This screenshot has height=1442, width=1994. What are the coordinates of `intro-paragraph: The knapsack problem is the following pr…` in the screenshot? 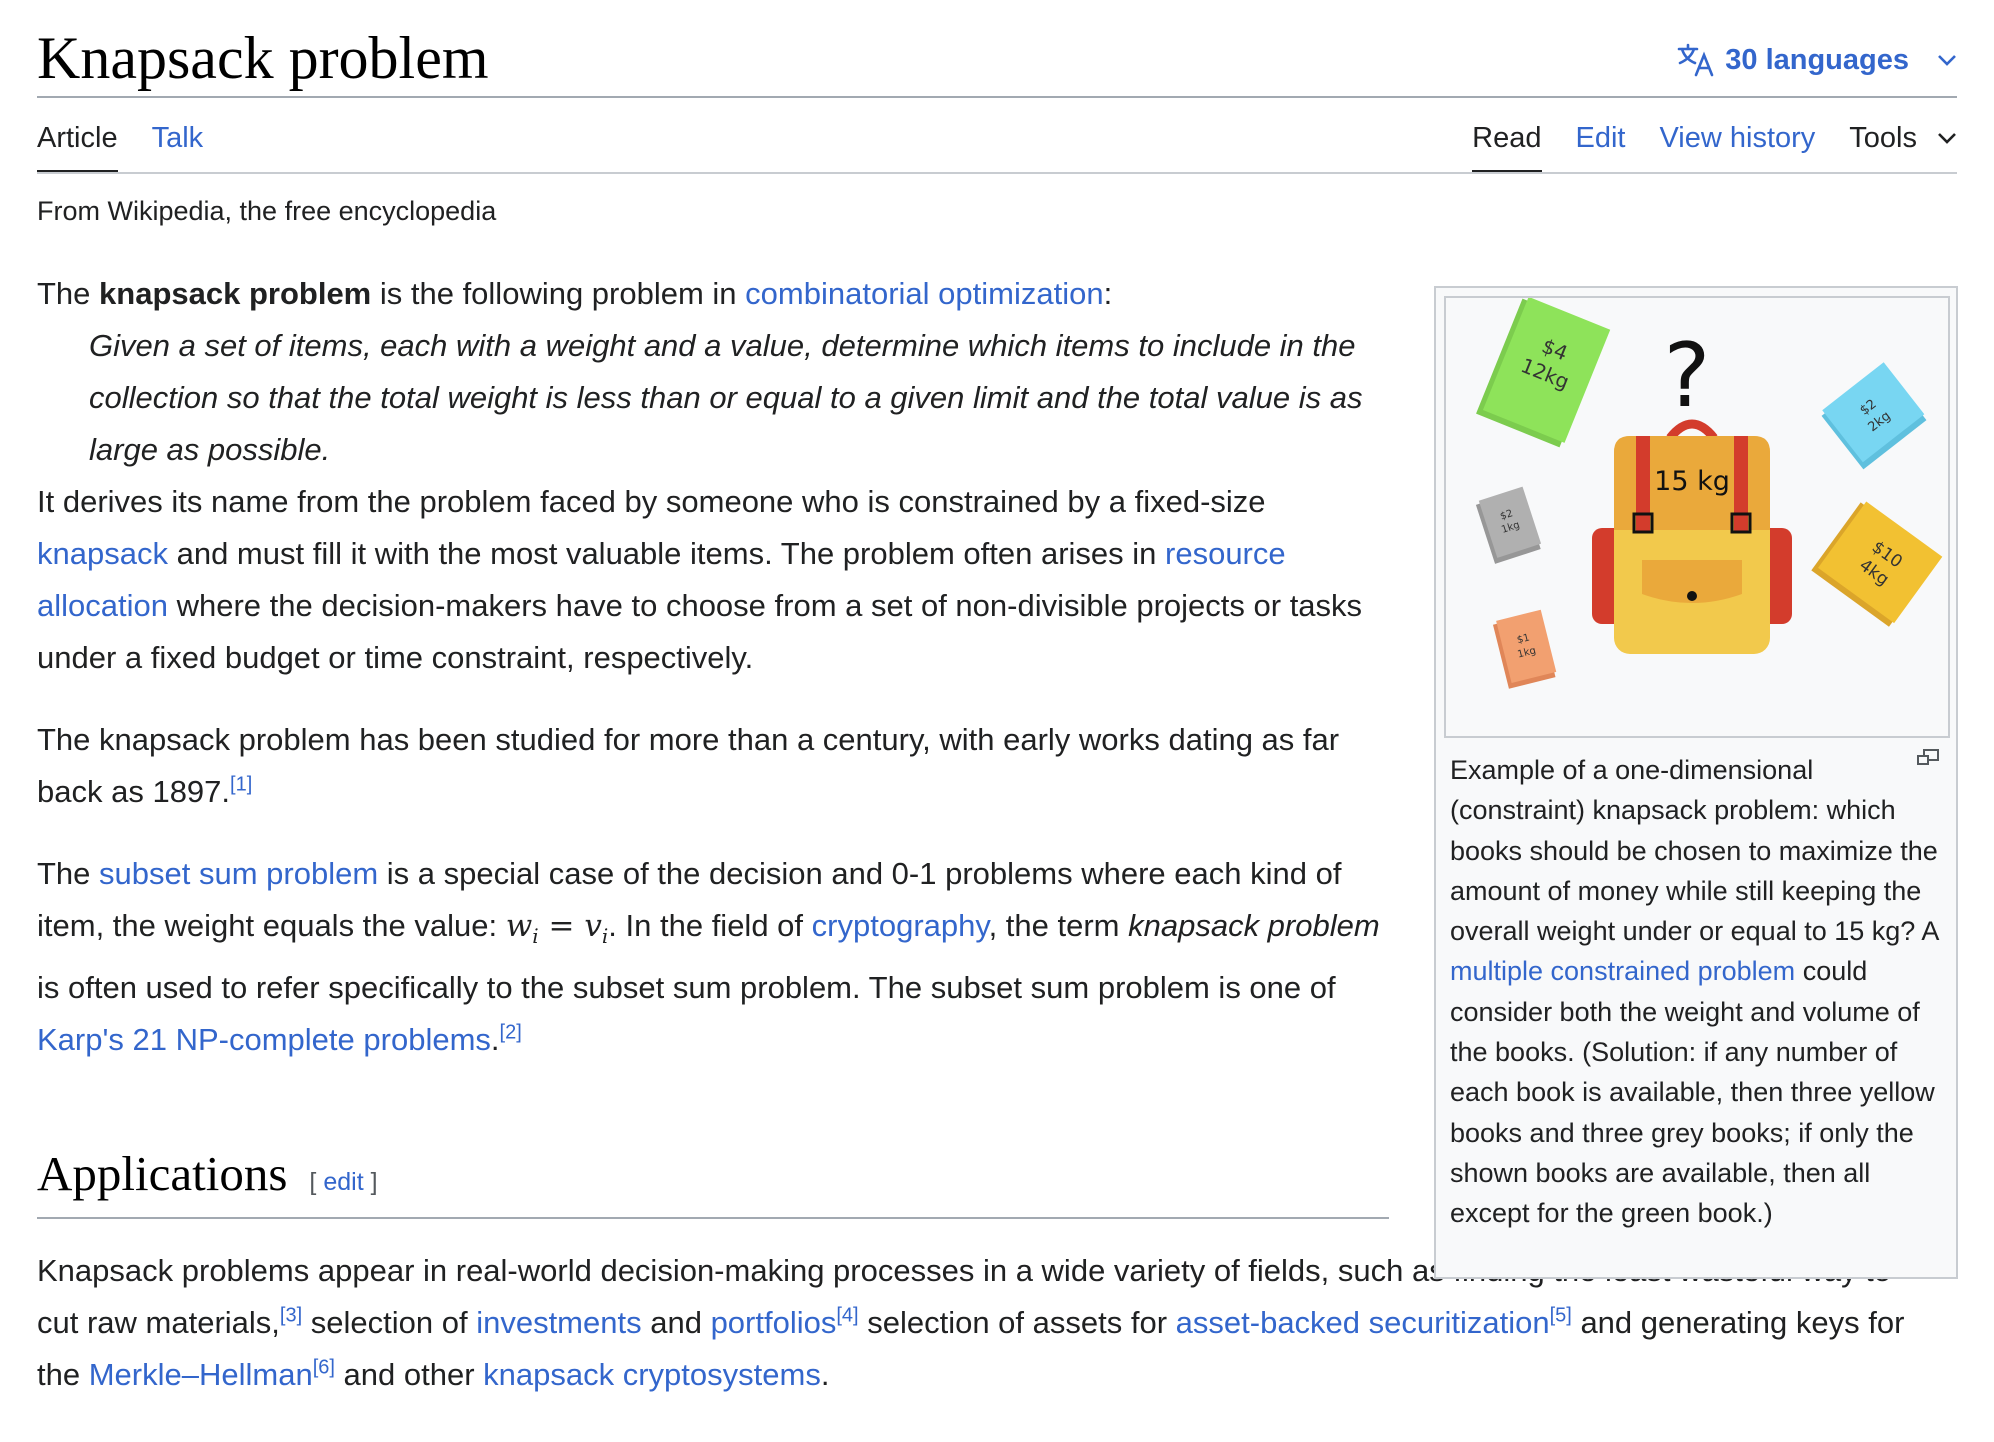 It's located at (717, 294).